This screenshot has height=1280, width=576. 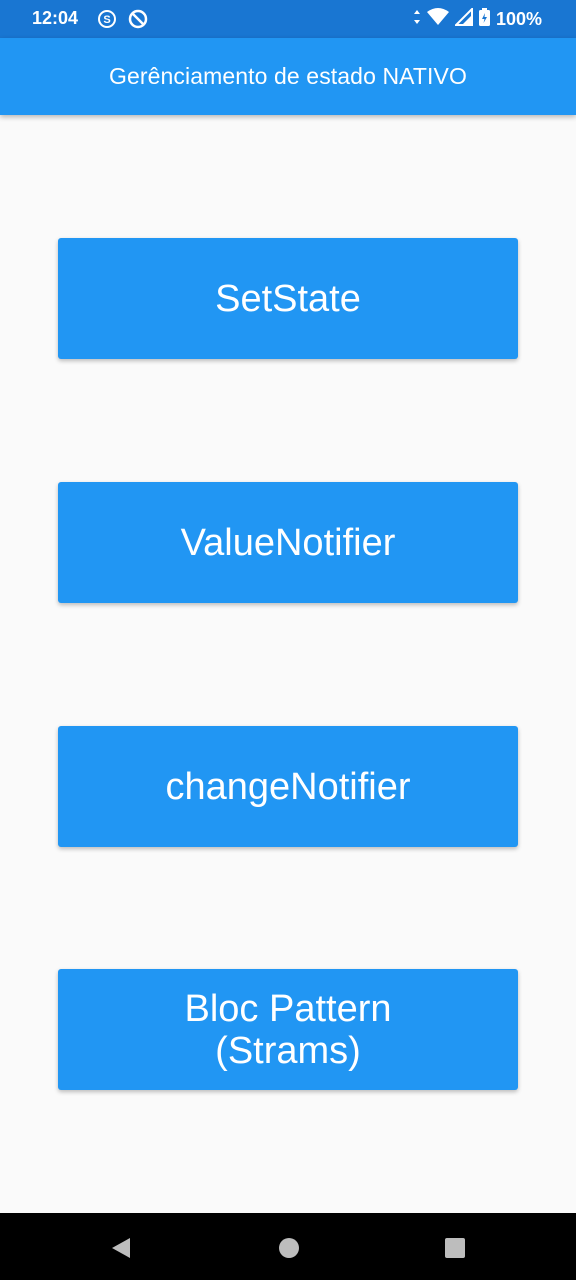 What do you see at coordinates (463, 18) in the screenshot?
I see `signal-icon` at bounding box center [463, 18].